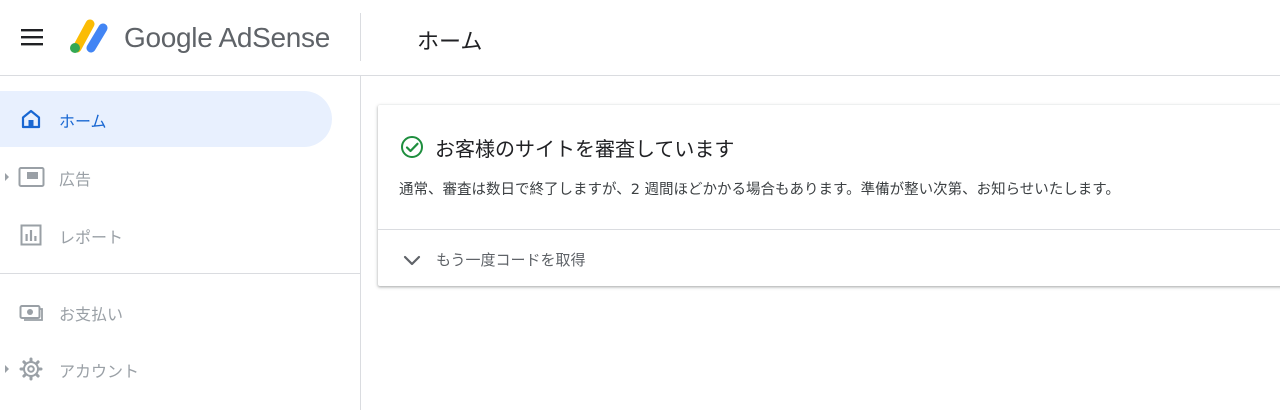  What do you see at coordinates (511, 260) in the screenshot?
I see `get-code-again-label: もう一度コードを取得` at bounding box center [511, 260].